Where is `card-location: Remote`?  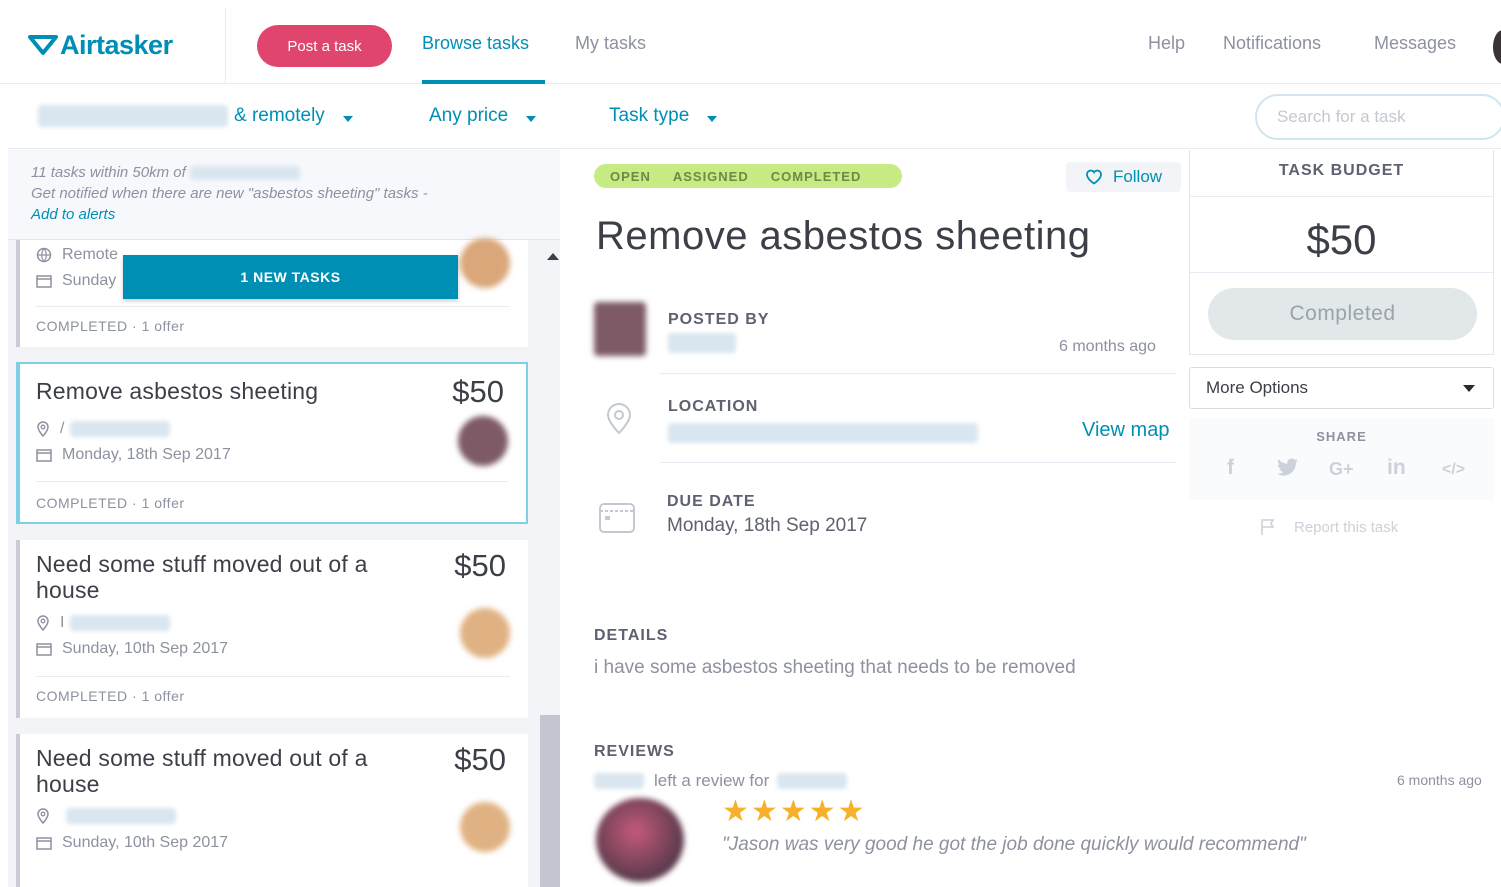 card-location: Remote is located at coordinates (77, 255).